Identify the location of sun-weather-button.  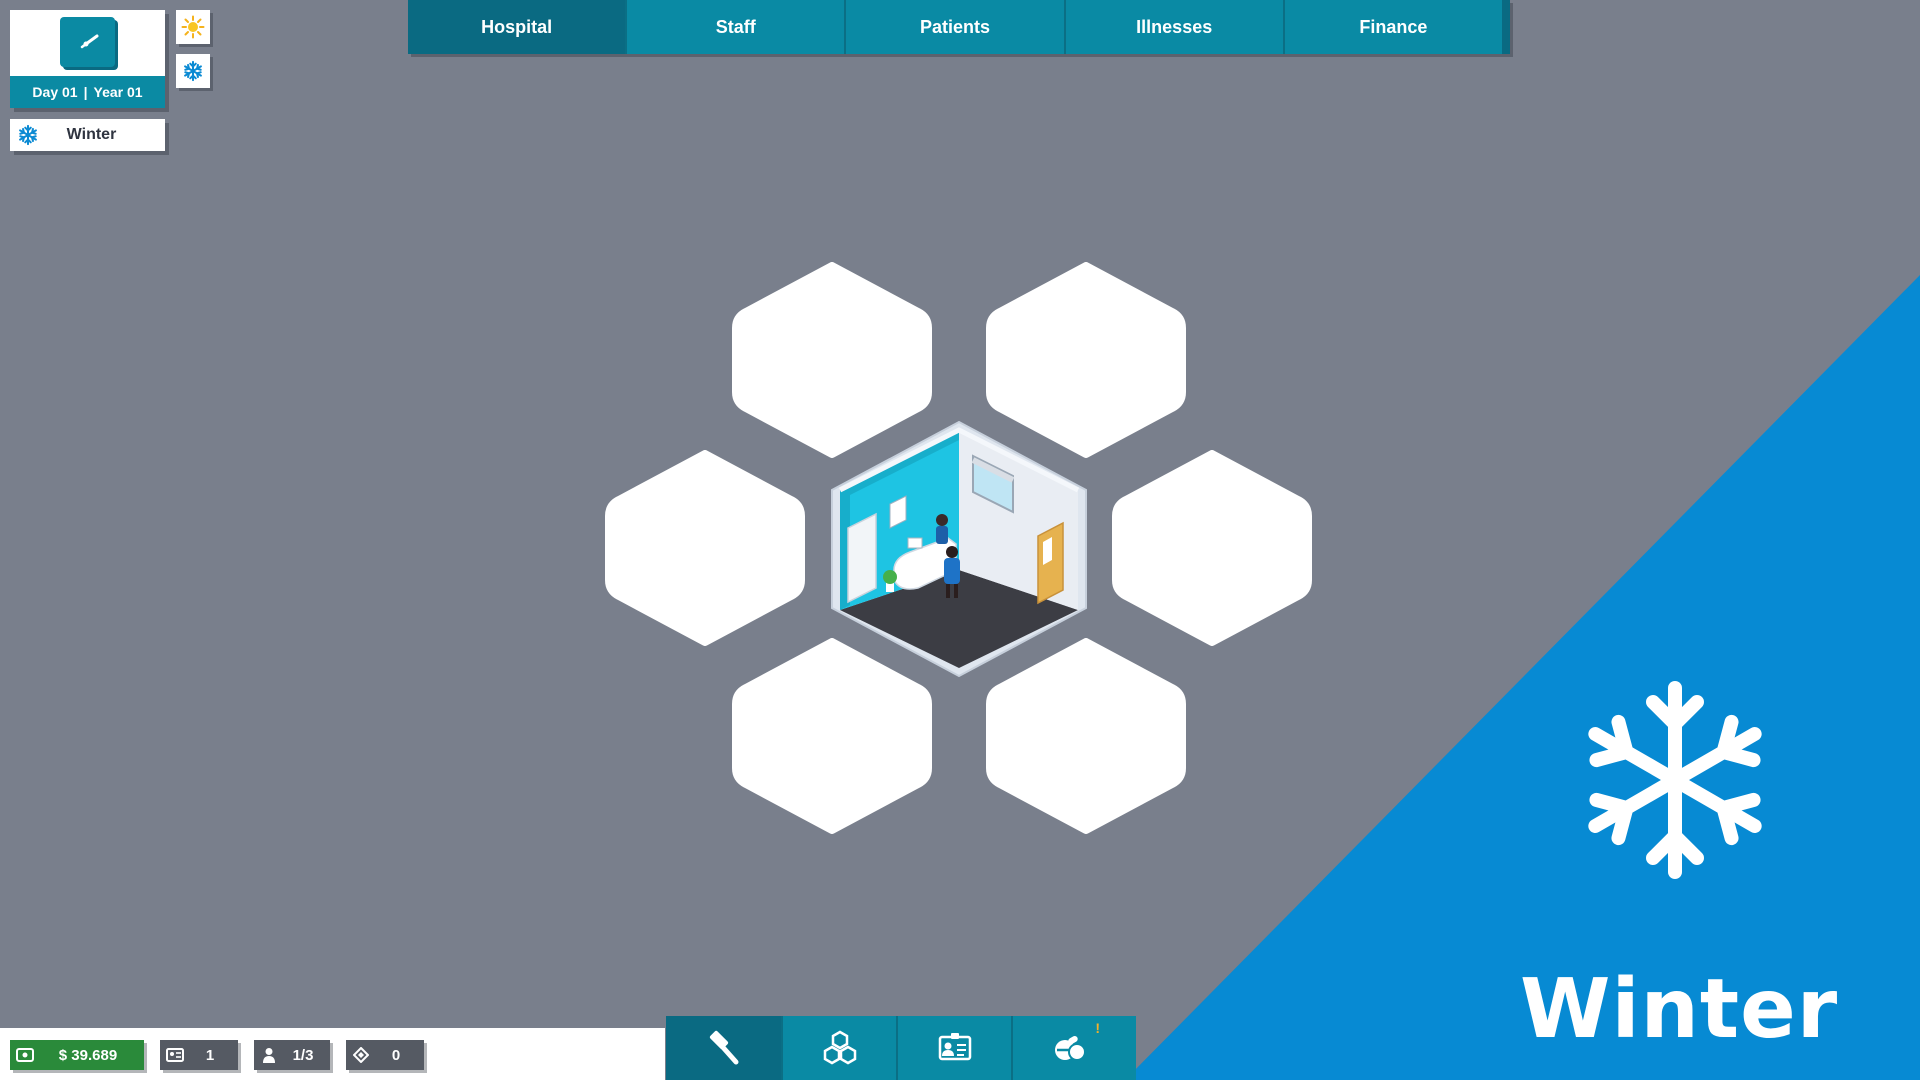
(193, 27).